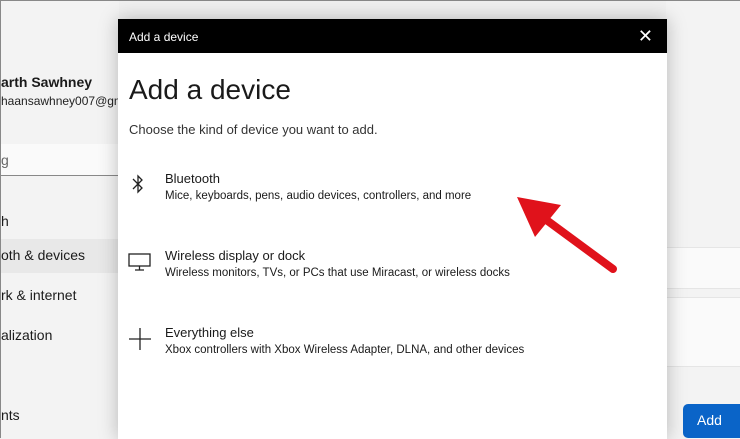  I want to click on add-device-button: Add, so click(711, 421).